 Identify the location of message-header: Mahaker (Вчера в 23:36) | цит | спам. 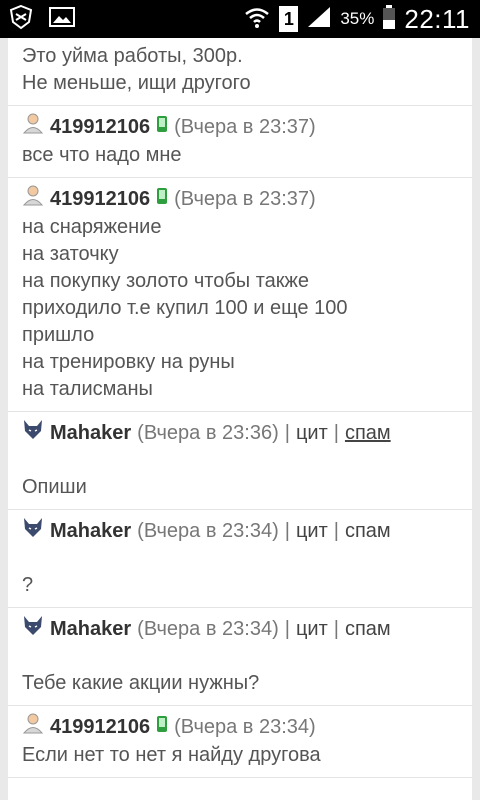
(247, 433).